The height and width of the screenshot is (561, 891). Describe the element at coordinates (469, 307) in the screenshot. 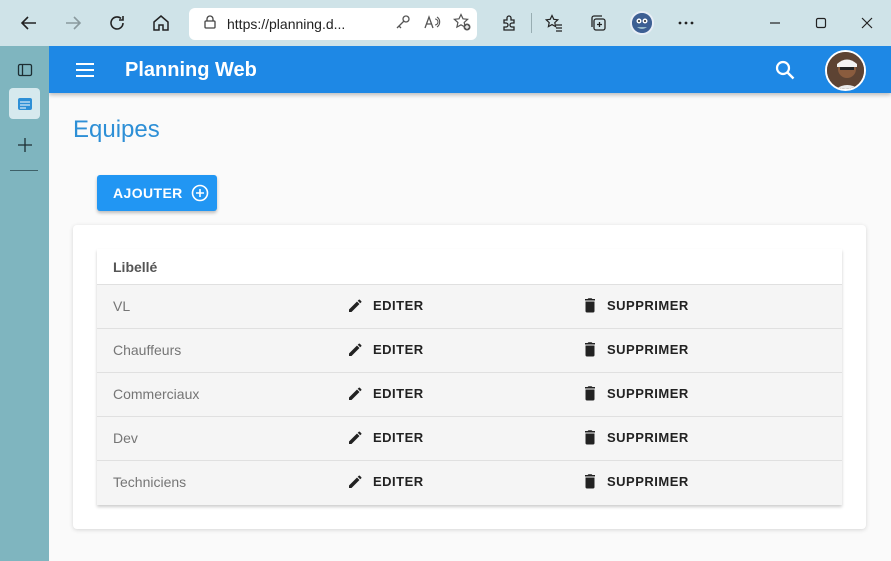

I see `table-row: VL EDITER SUPPRIMER` at that location.